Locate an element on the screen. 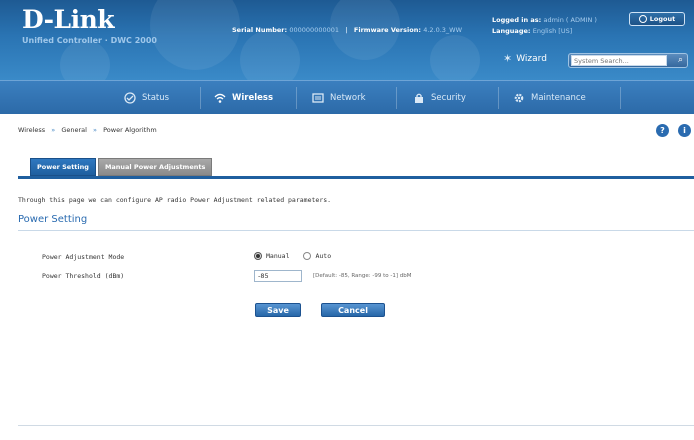 The image size is (694, 440). login-info: Logged in as: admin ( ADMIN ) is located at coordinates (544, 20).